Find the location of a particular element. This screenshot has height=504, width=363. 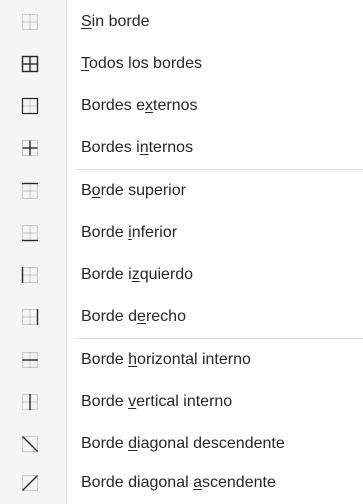

menu-item-borde-diagonal-descendente: Borde diagonal descendente is located at coordinates (181, 444).